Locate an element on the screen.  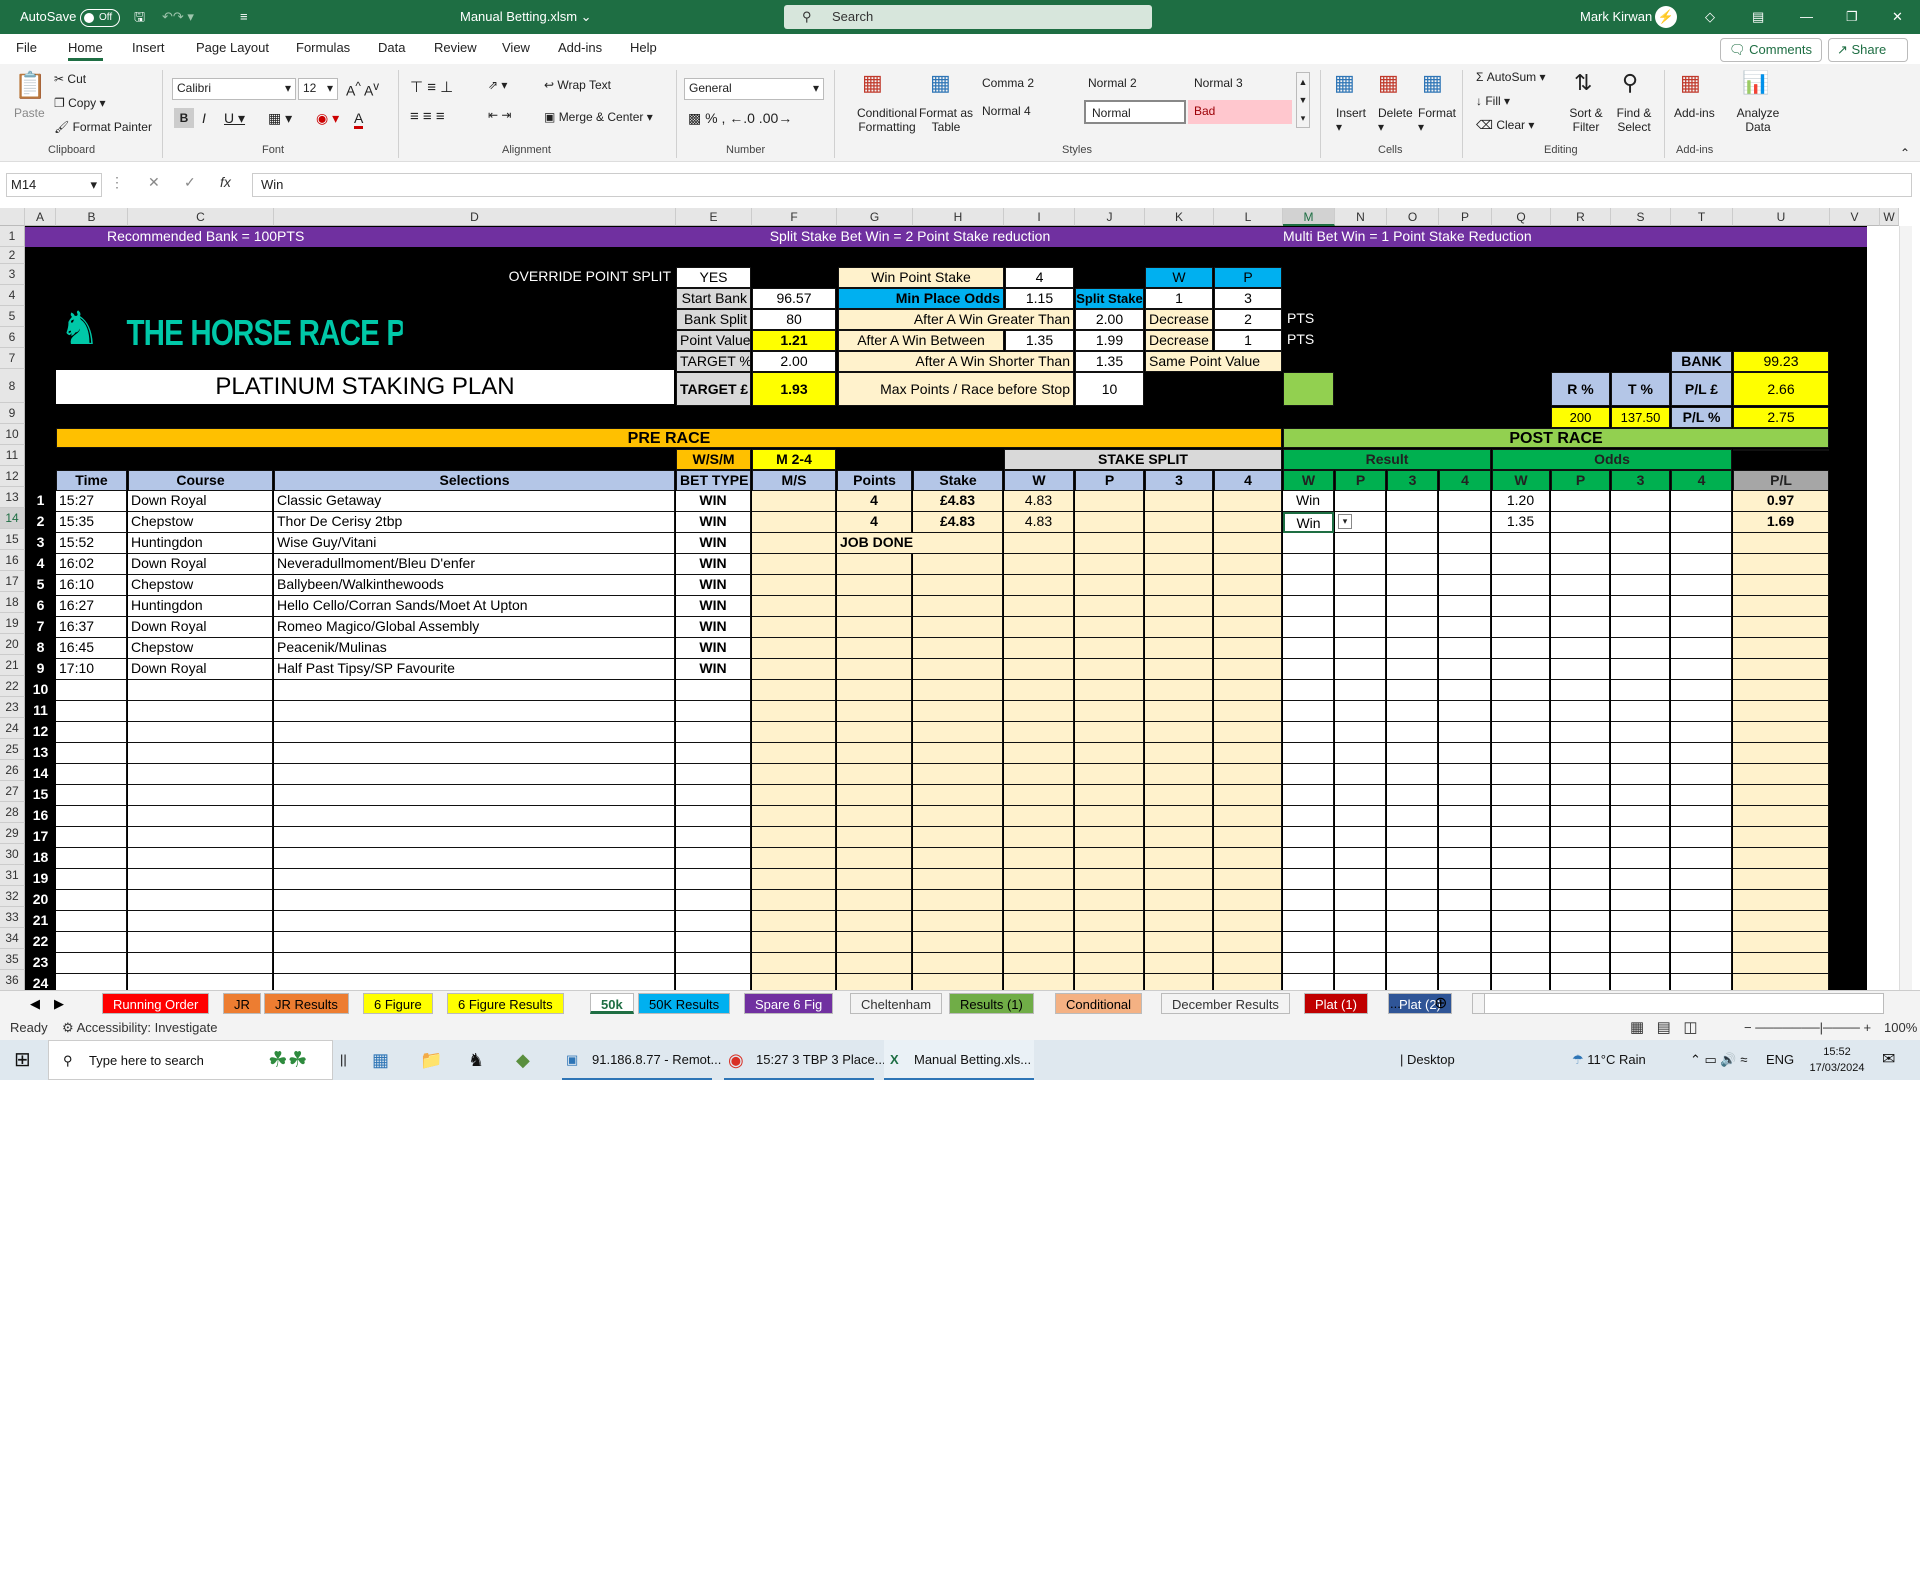
zoom-level: 100% is located at coordinates (1900, 1028).